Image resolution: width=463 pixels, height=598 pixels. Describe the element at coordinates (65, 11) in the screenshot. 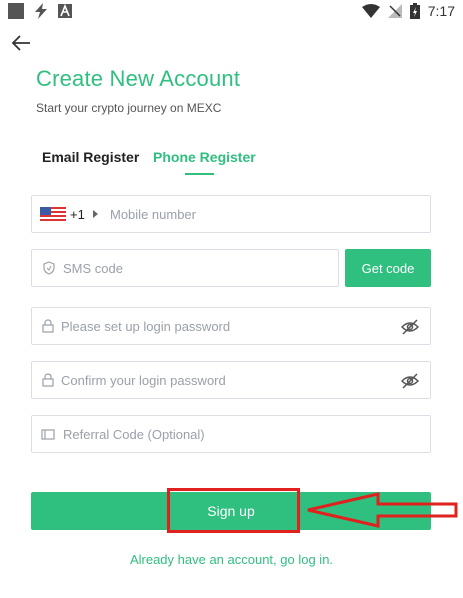

I see `a-badge-icon` at that location.